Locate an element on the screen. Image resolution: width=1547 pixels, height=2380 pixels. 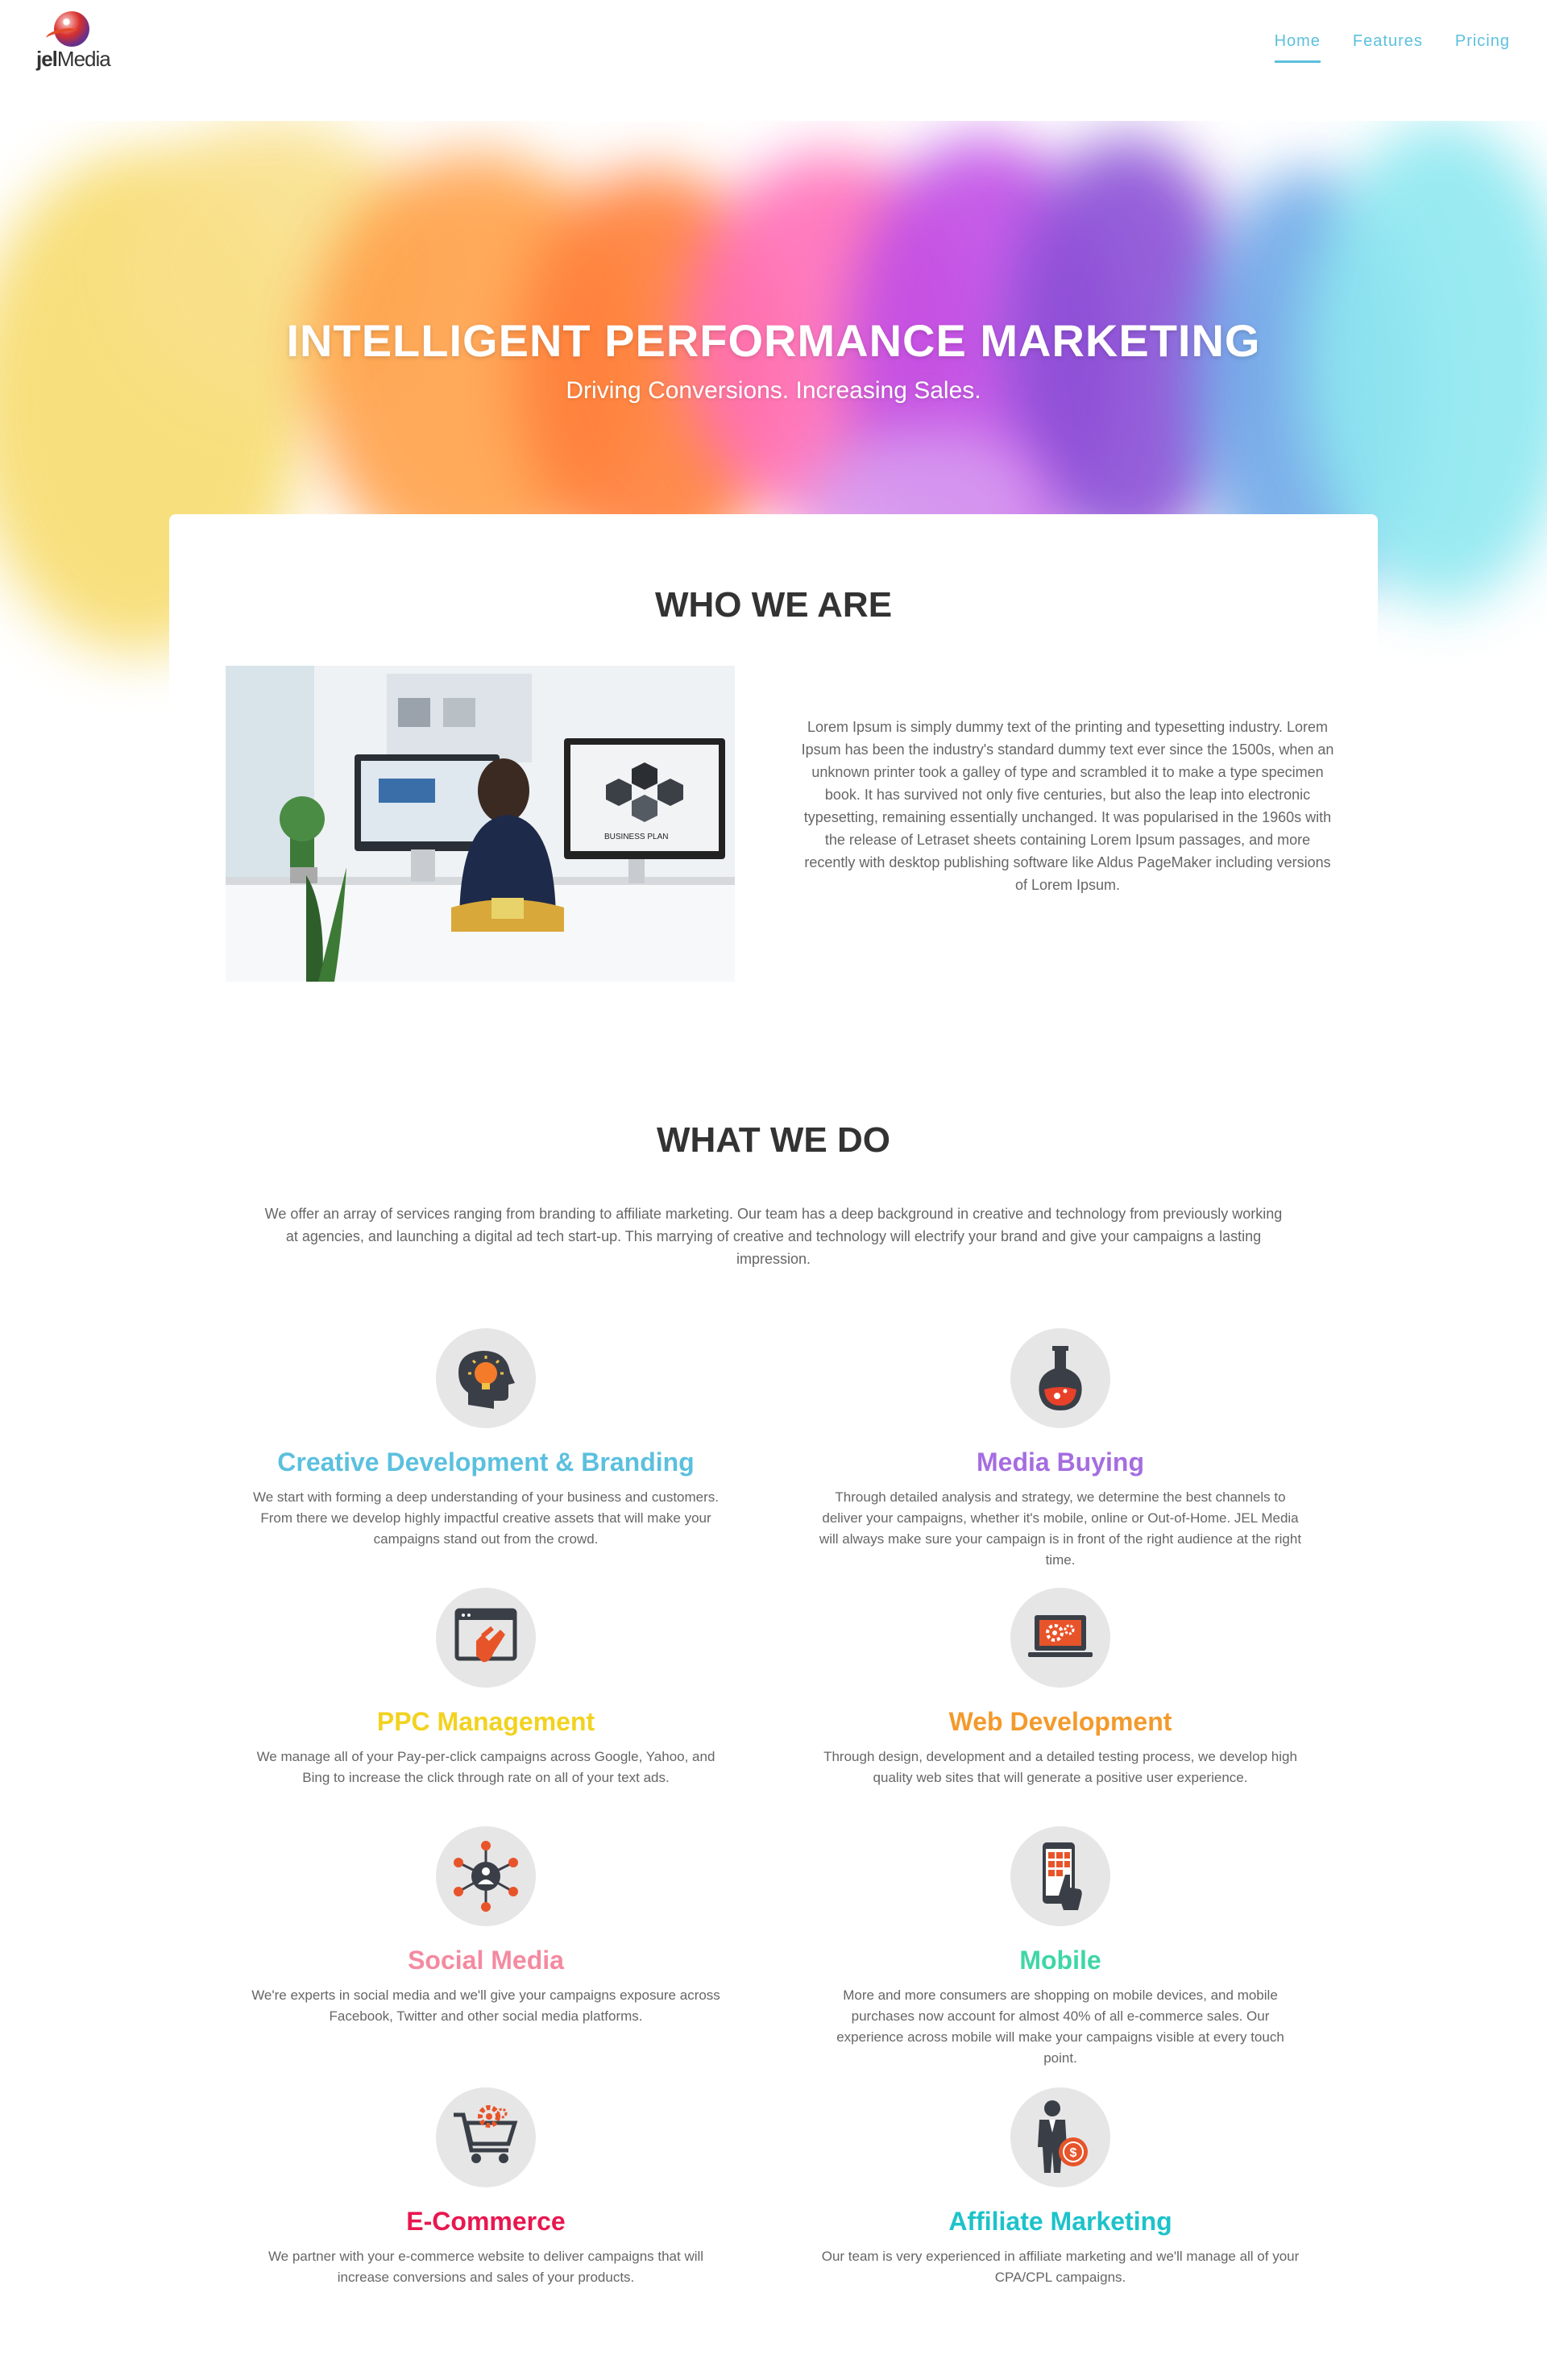
nav-menu: Home Features Pricing is located at coordinates (1392, 47).